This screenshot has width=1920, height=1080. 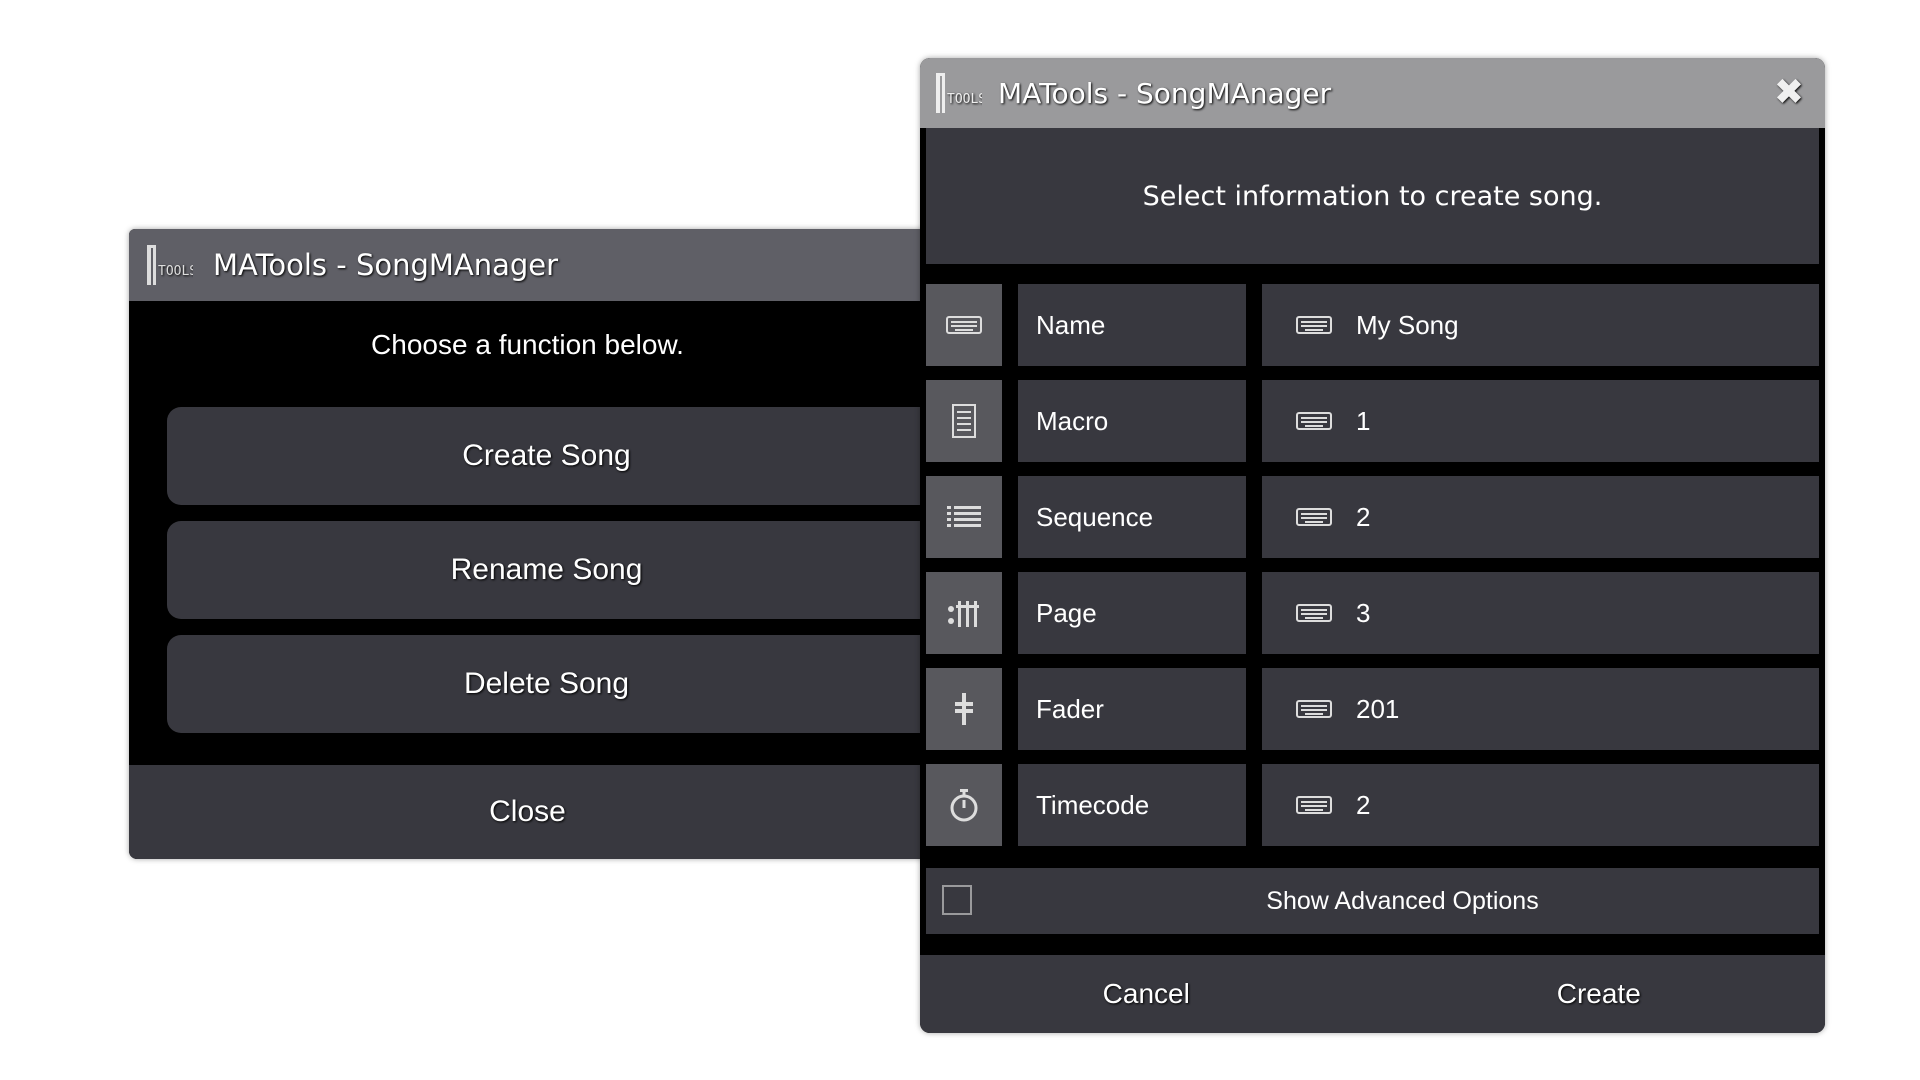 I want to click on field-row-macro: Macro 1, so click(x=1372, y=421).